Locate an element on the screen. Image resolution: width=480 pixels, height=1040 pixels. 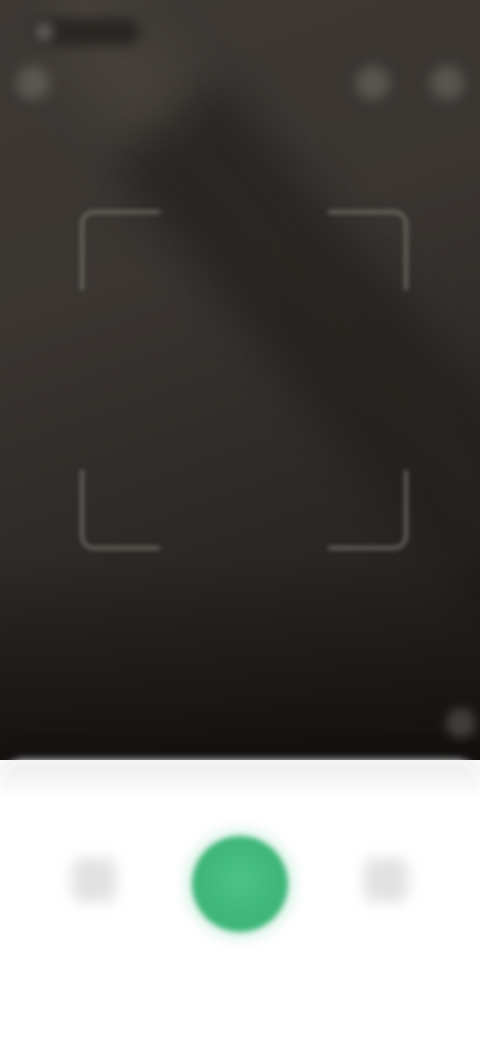
switch-camera-icon is located at coordinates (386, 880).